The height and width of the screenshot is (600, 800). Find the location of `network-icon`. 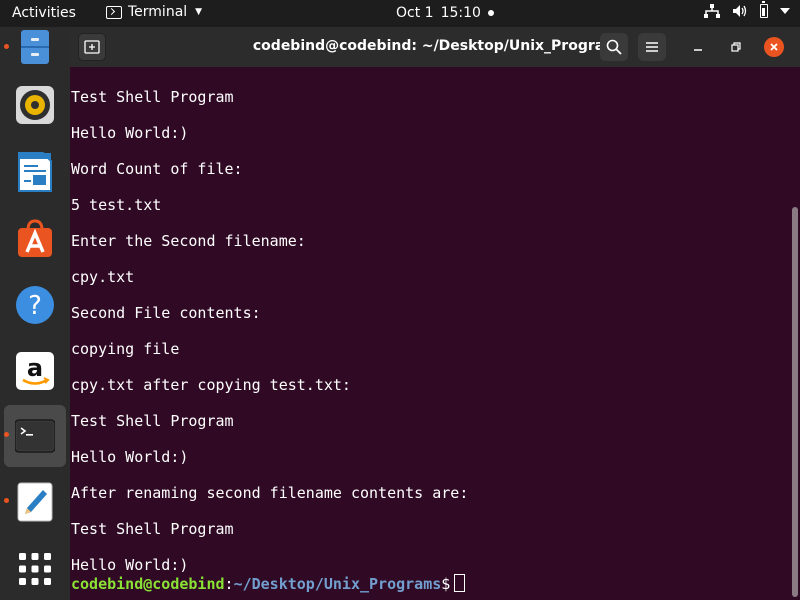

network-icon is located at coordinates (712, 11).